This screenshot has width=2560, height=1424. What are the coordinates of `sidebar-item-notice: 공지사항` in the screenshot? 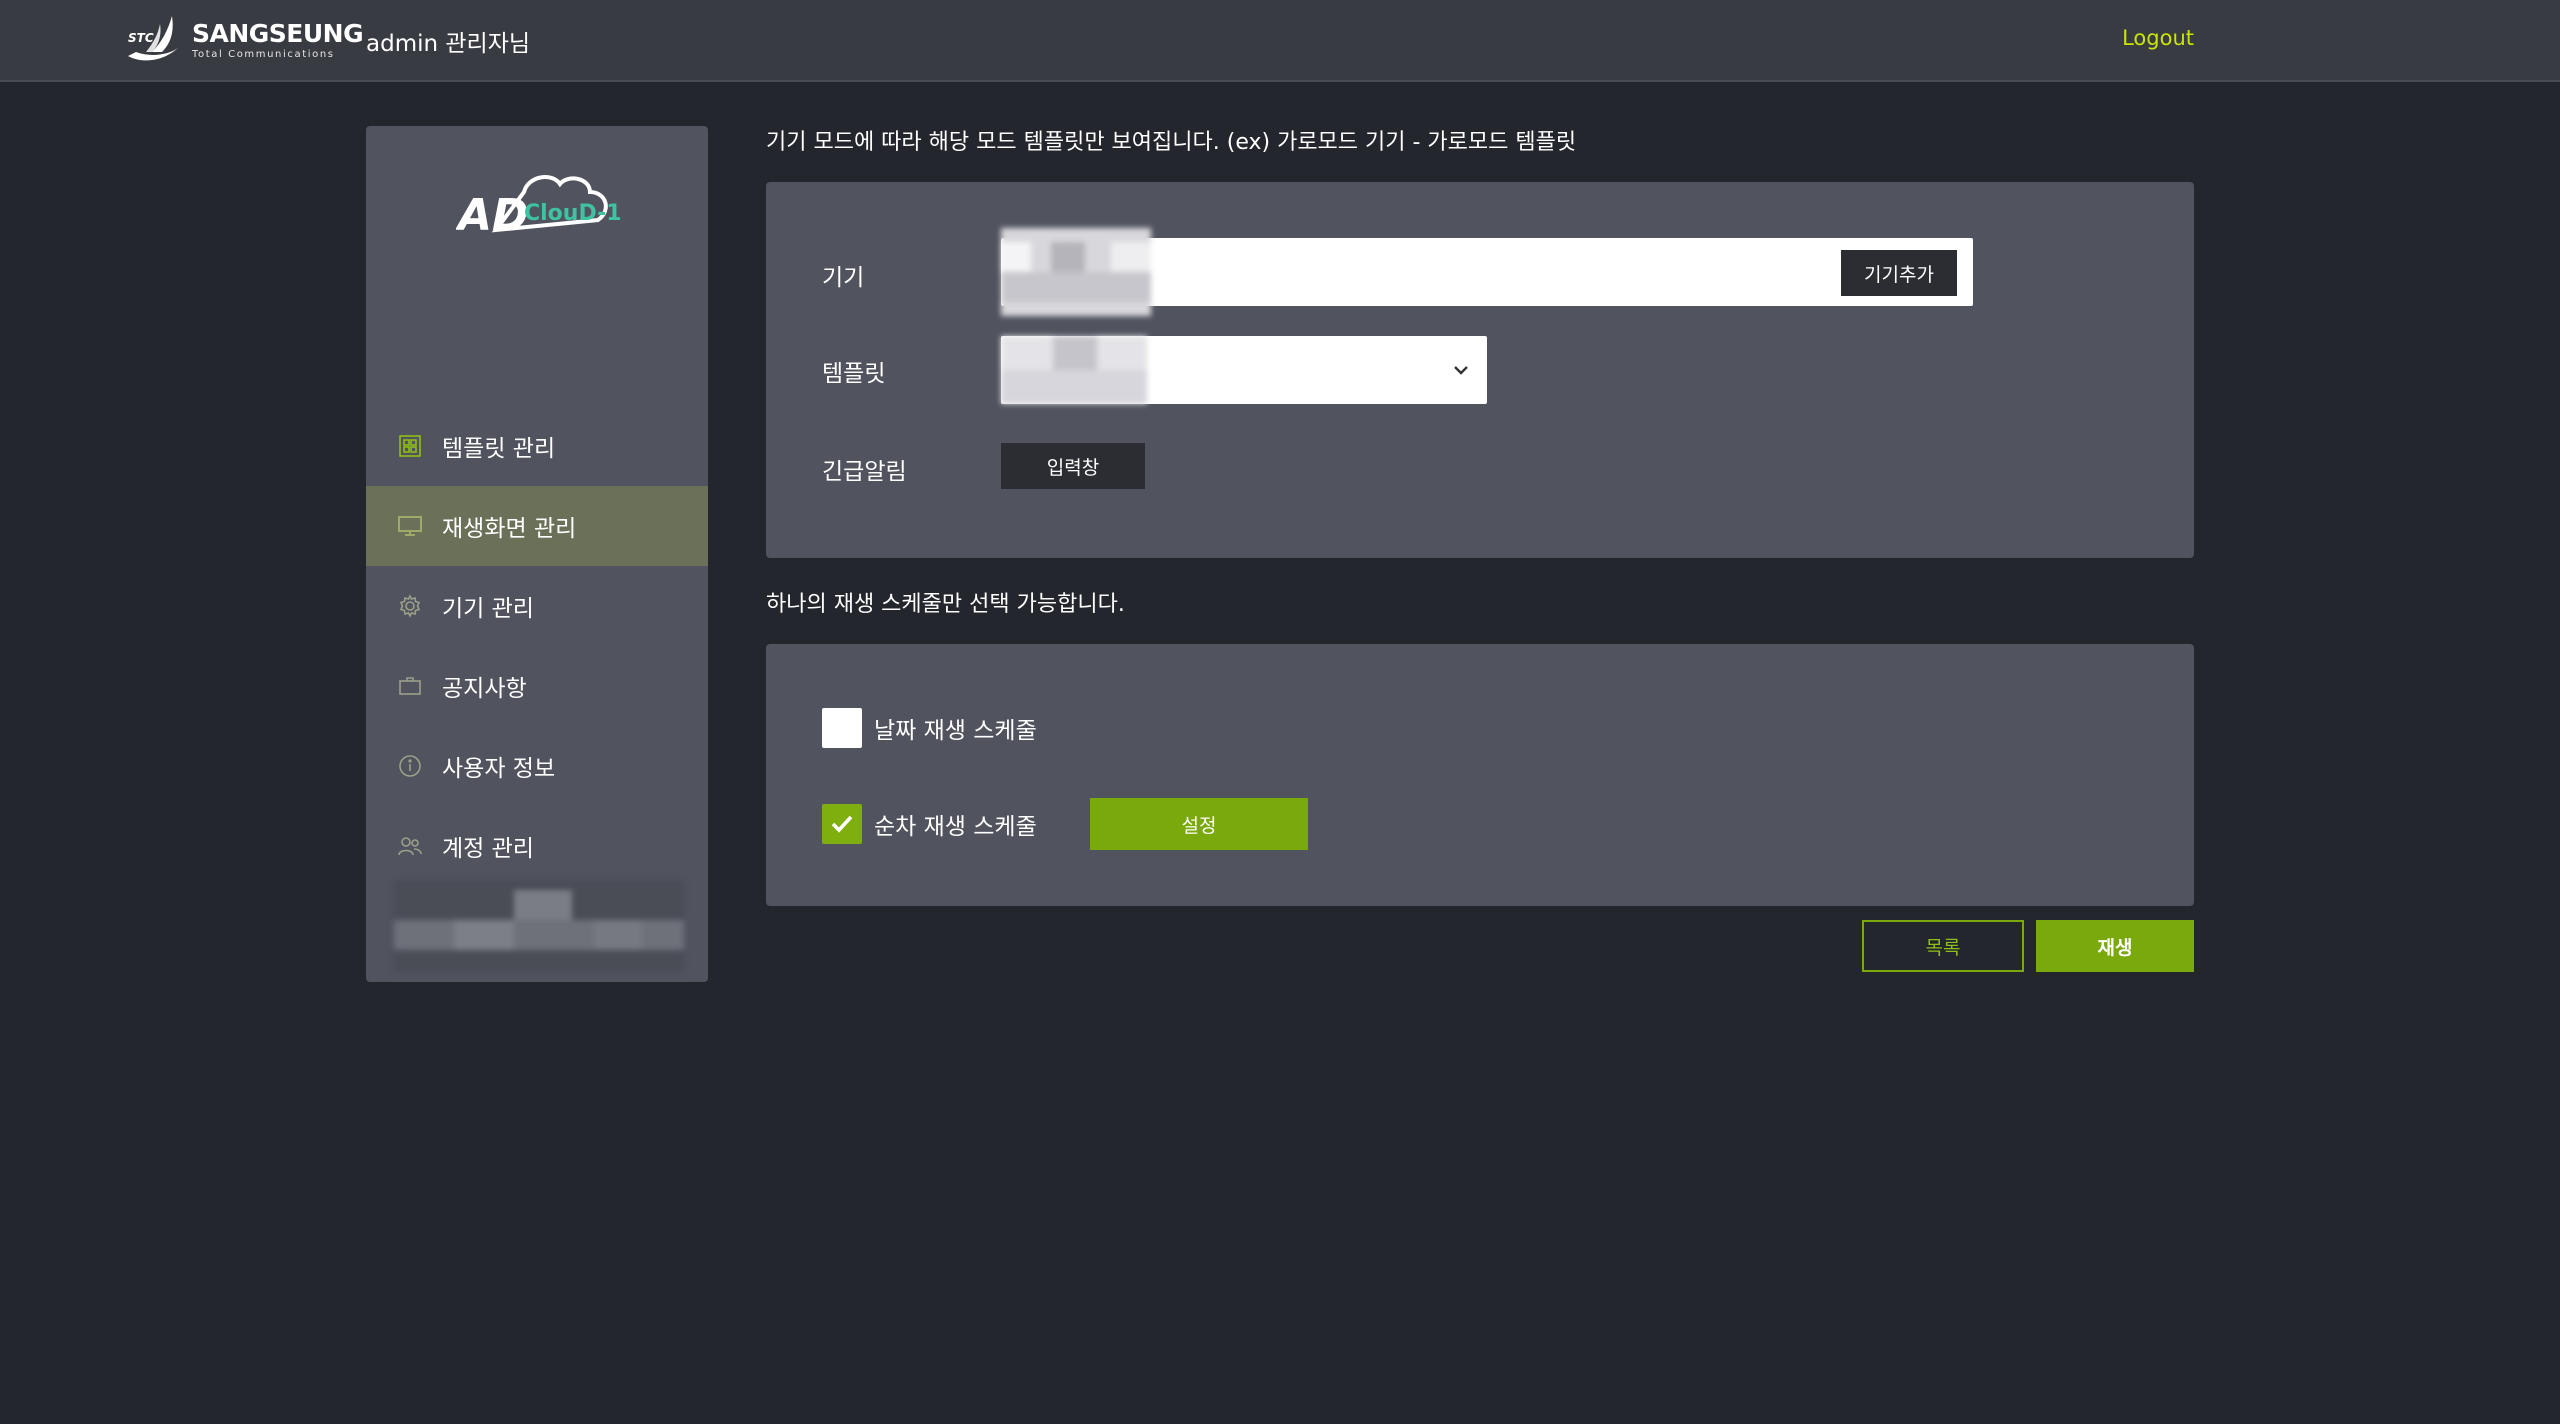 It's located at (537, 686).